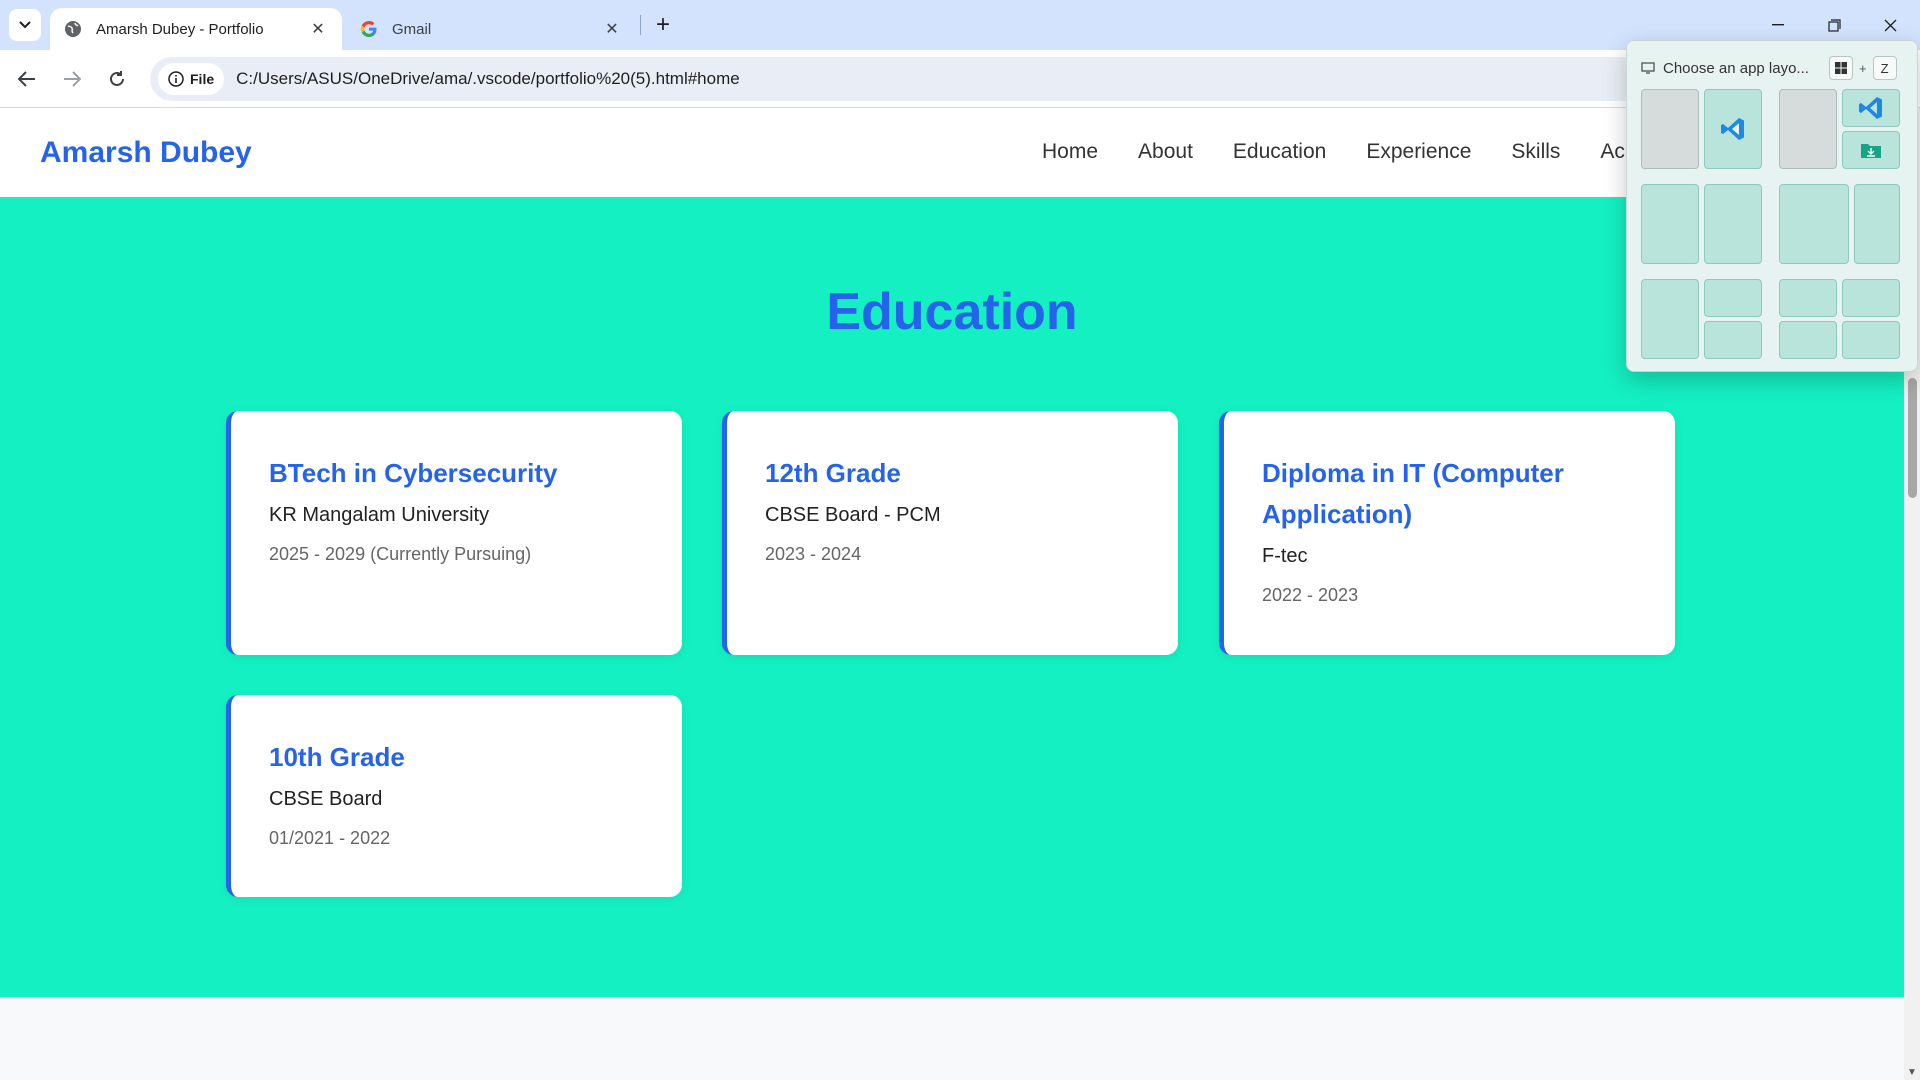 The height and width of the screenshot is (1080, 1920). Describe the element at coordinates (1772, 206) in the screenshot. I see `snap-layouts-flyout: Choose an app layo... + Z` at that location.